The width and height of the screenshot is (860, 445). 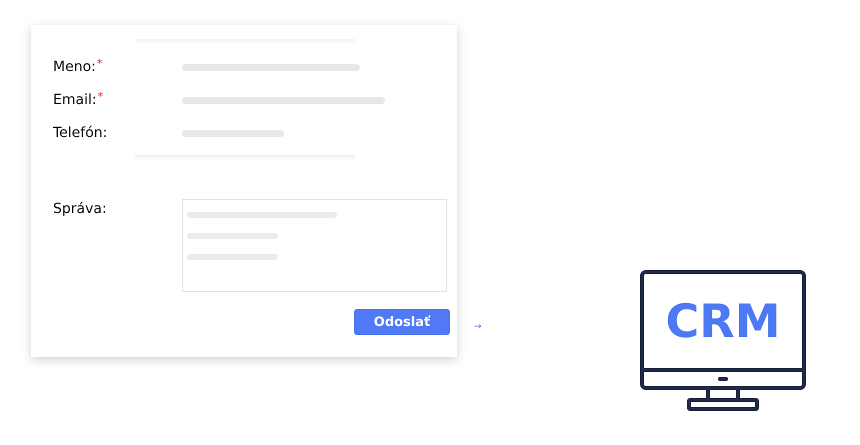 What do you see at coordinates (402, 322) in the screenshot?
I see `submit-button: Odoslať` at bounding box center [402, 322].